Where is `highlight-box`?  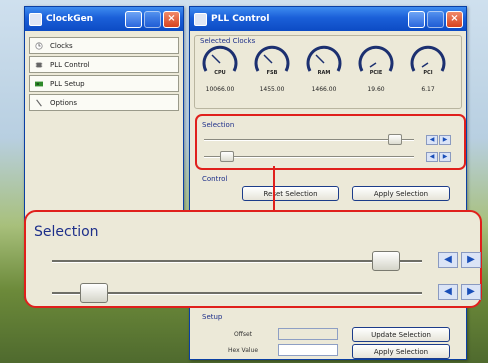 highlight-box is located at coordinates (330, 142).